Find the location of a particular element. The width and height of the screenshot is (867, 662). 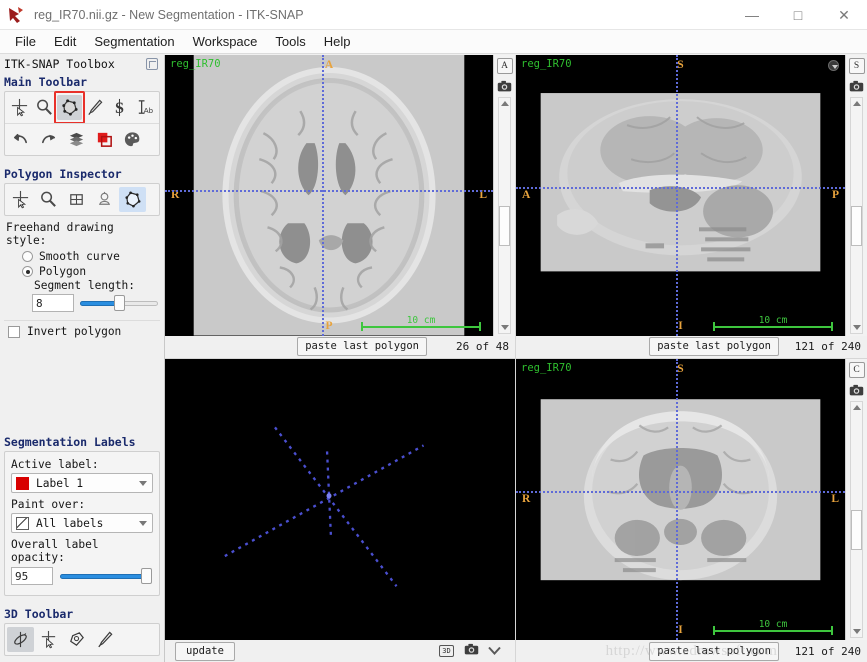

threeD-update-button: update is located at coordinates (205, 651).